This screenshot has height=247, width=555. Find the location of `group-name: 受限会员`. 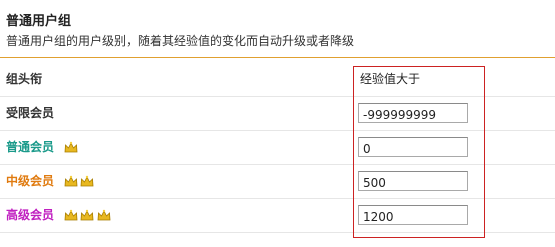

group-name: 受限会员 is located at coordinates (30, 112).